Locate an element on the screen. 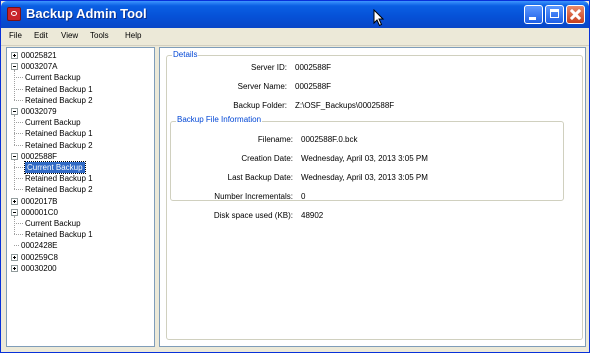  tree-node-server: 00025821 is located at coordinates (39, 55).